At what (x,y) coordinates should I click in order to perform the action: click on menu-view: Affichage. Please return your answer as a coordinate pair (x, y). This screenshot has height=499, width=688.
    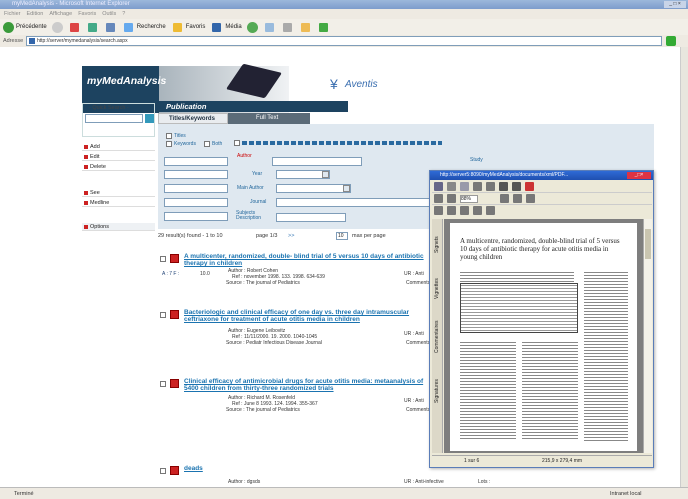
    Looking at the image, I should click on (60, 14).